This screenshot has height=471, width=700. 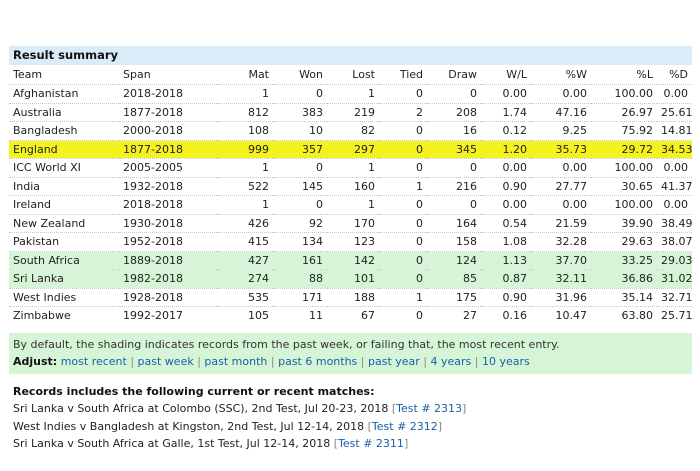 What do you see at coordinates (168, 130) in the screenshot?
I see `table-cell-span: 2000-2018` at bounding box center [168, 130].